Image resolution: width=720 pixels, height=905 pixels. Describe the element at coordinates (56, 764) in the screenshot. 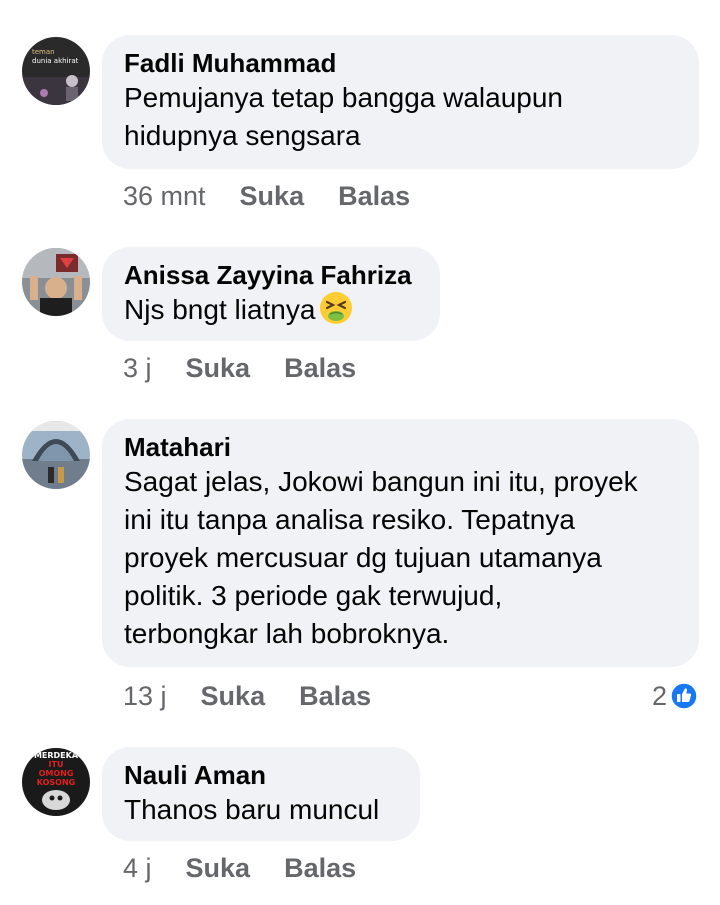

I see `avatar-caption: ITU` at that location.